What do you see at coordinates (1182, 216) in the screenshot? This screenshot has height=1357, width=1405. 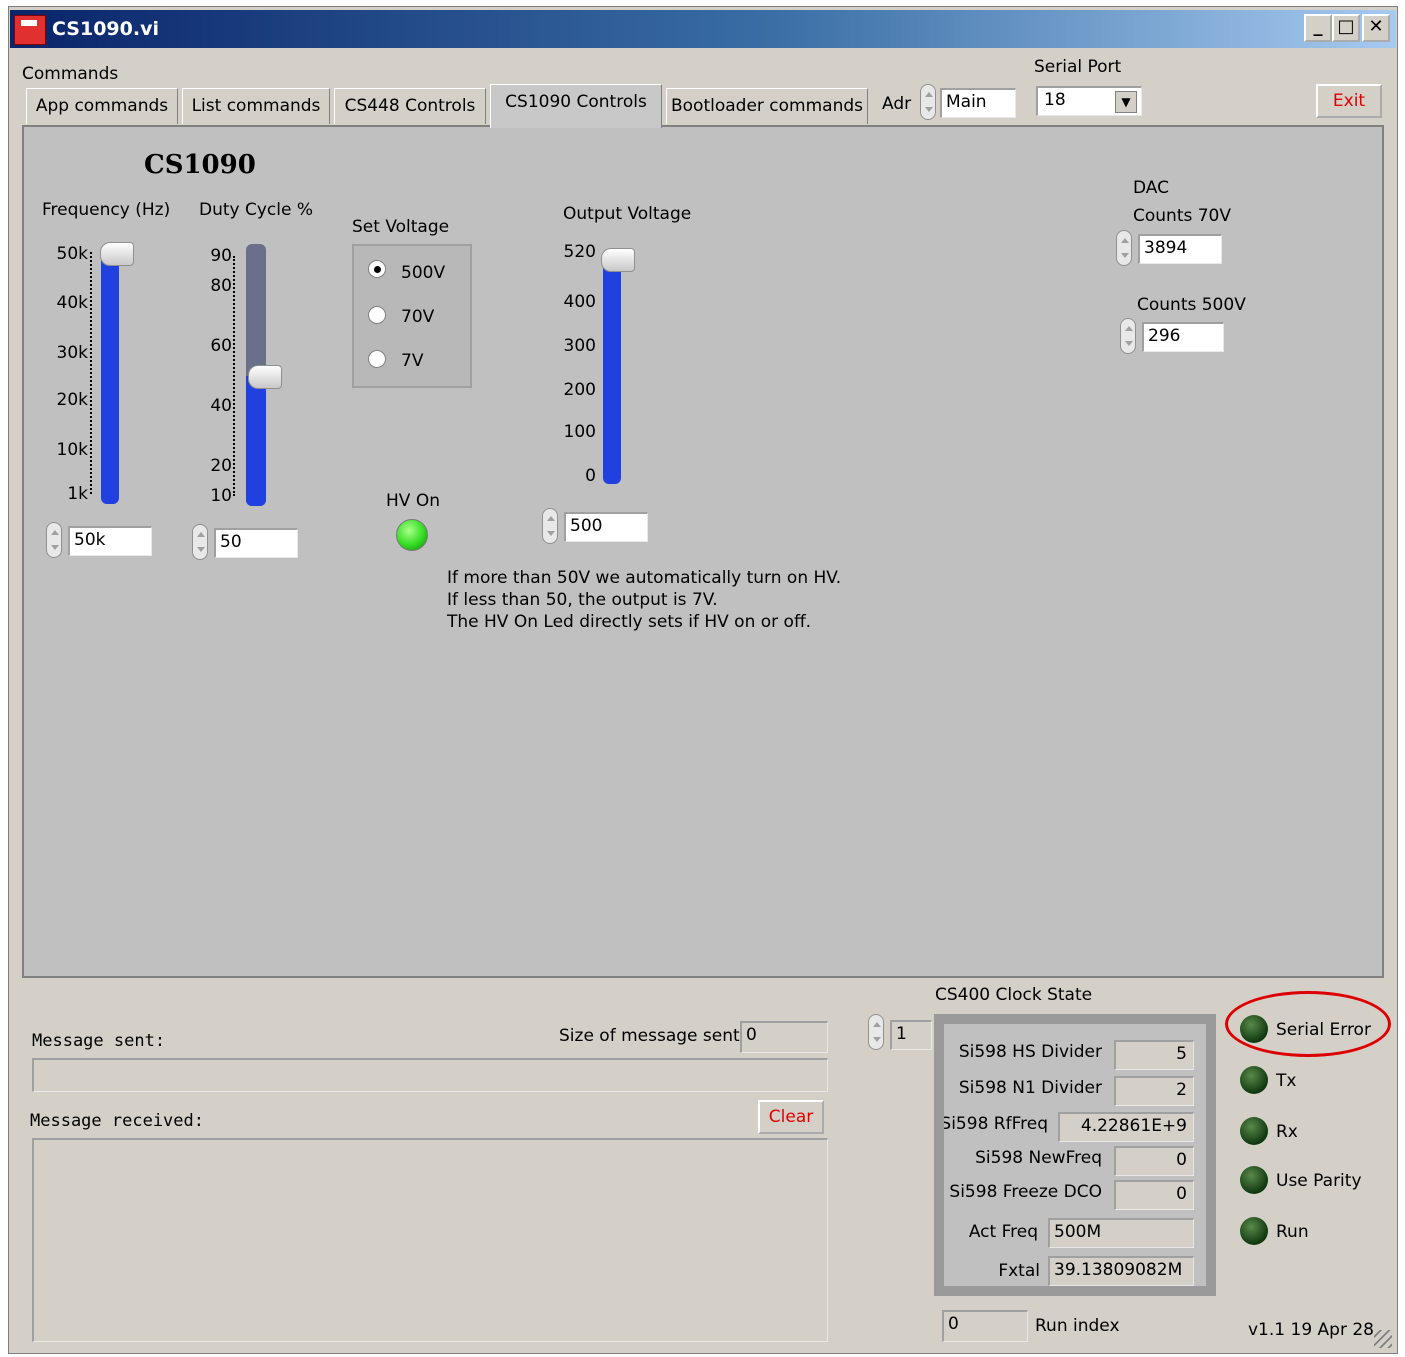 I see `counts-70v-label: Counts 70V` at bounding box center [1182, 216].